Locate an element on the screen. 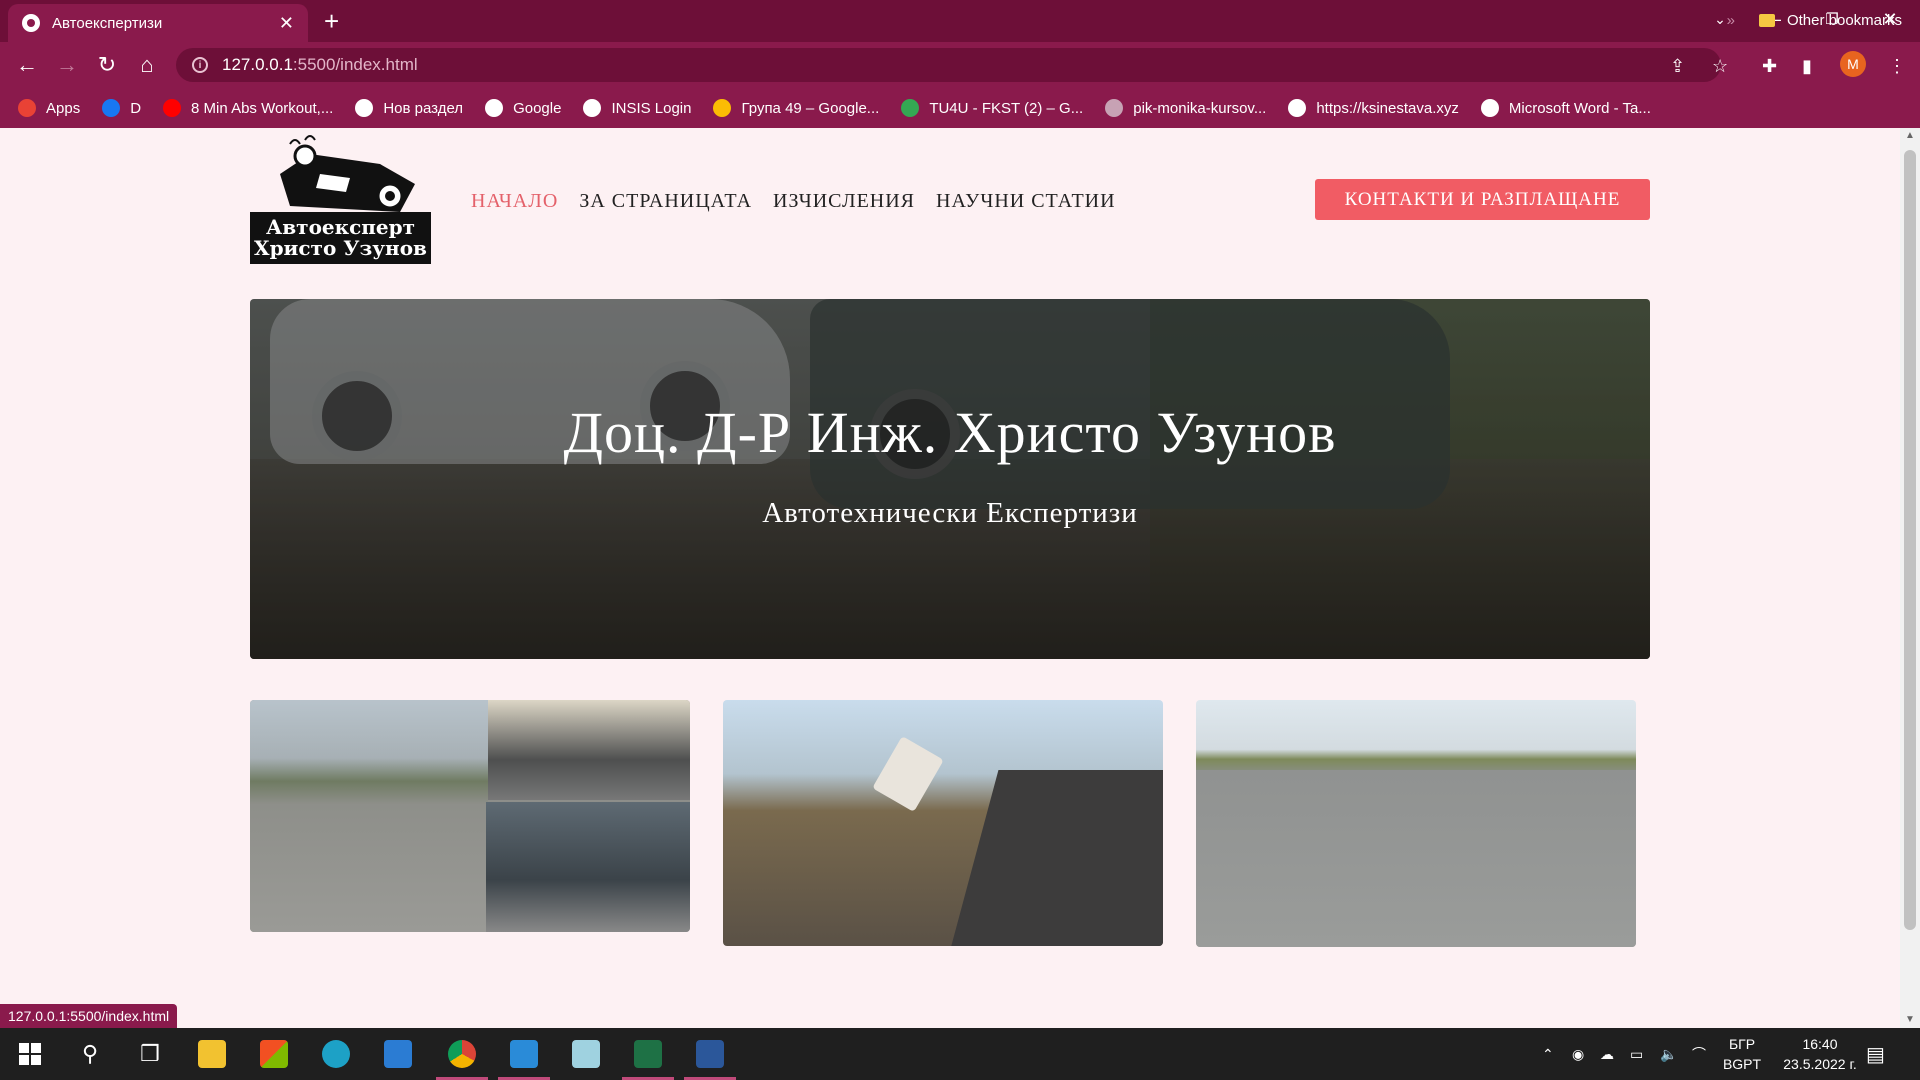  photo-collage-crashed-car is located at coordinates (588, 867).